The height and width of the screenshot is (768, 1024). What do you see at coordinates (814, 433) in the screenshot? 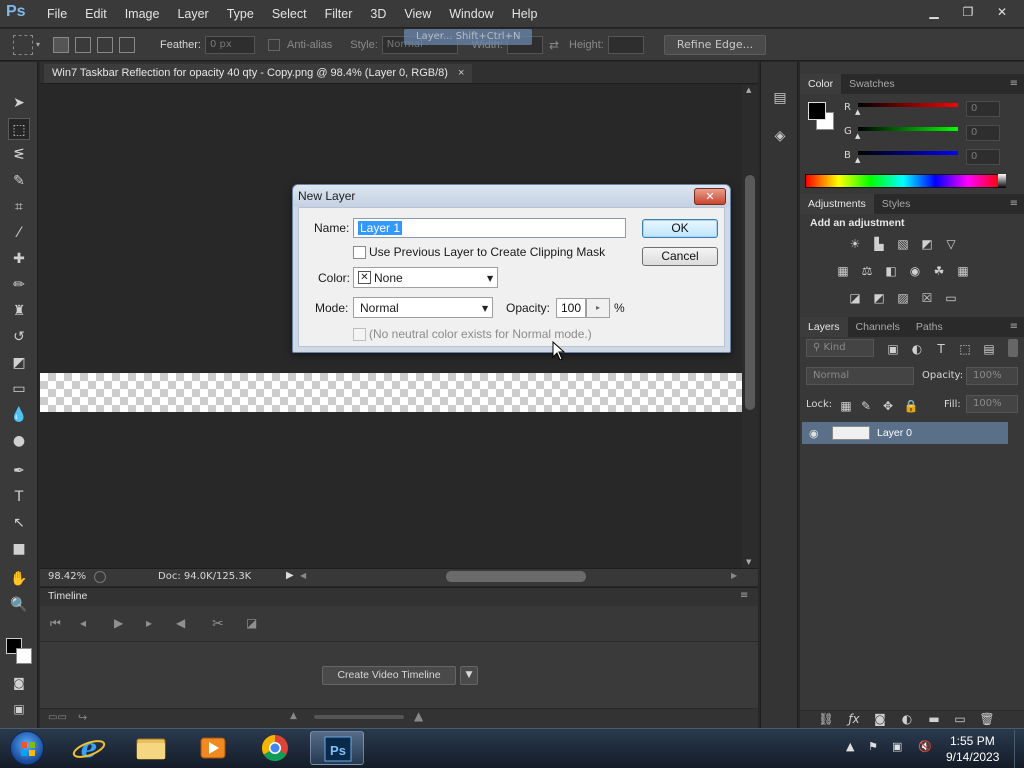
I see `eye-icon: ◉` at bounding box center [814, 433].